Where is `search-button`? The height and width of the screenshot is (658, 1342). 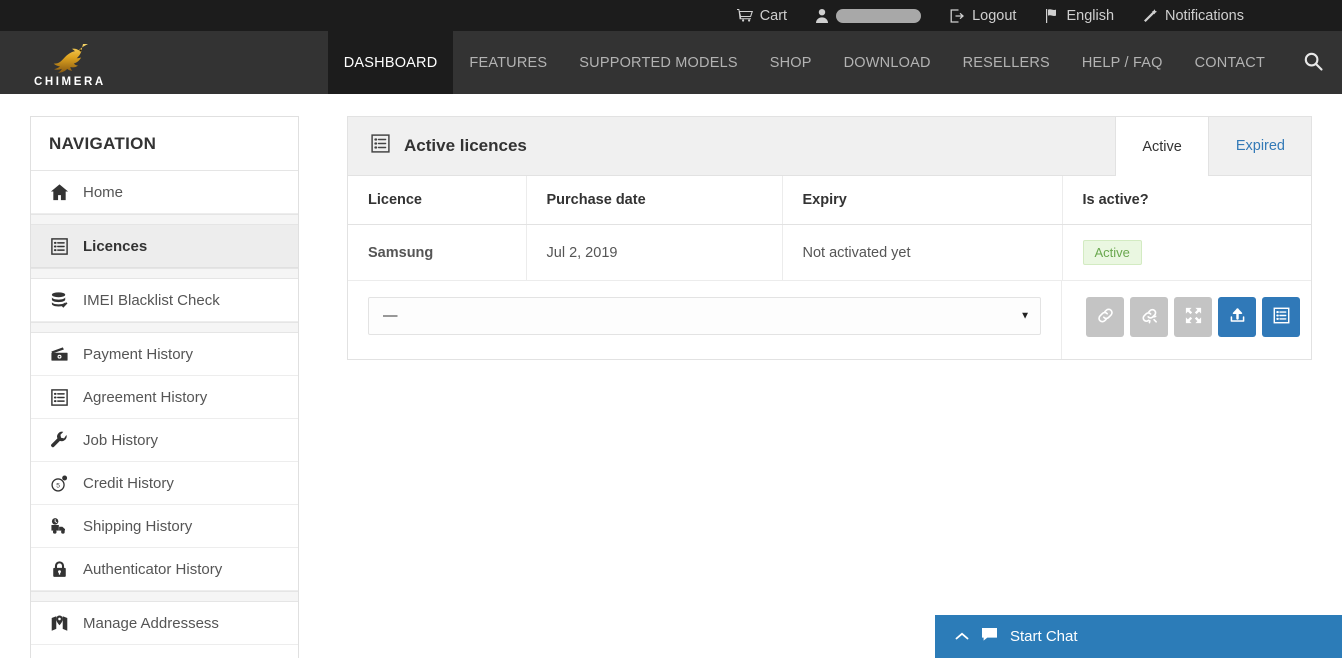
search-button is located at coordinates (1311, 62).